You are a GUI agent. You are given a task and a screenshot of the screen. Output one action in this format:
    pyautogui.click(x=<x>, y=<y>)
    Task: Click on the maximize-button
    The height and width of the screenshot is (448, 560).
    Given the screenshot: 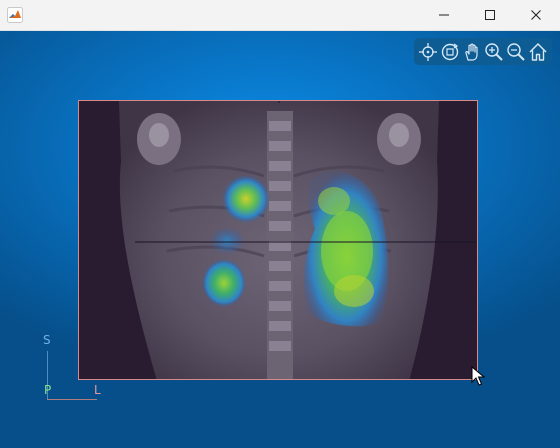 What is the action you would take?
    pyautogui.click(x=490, y=15)
    